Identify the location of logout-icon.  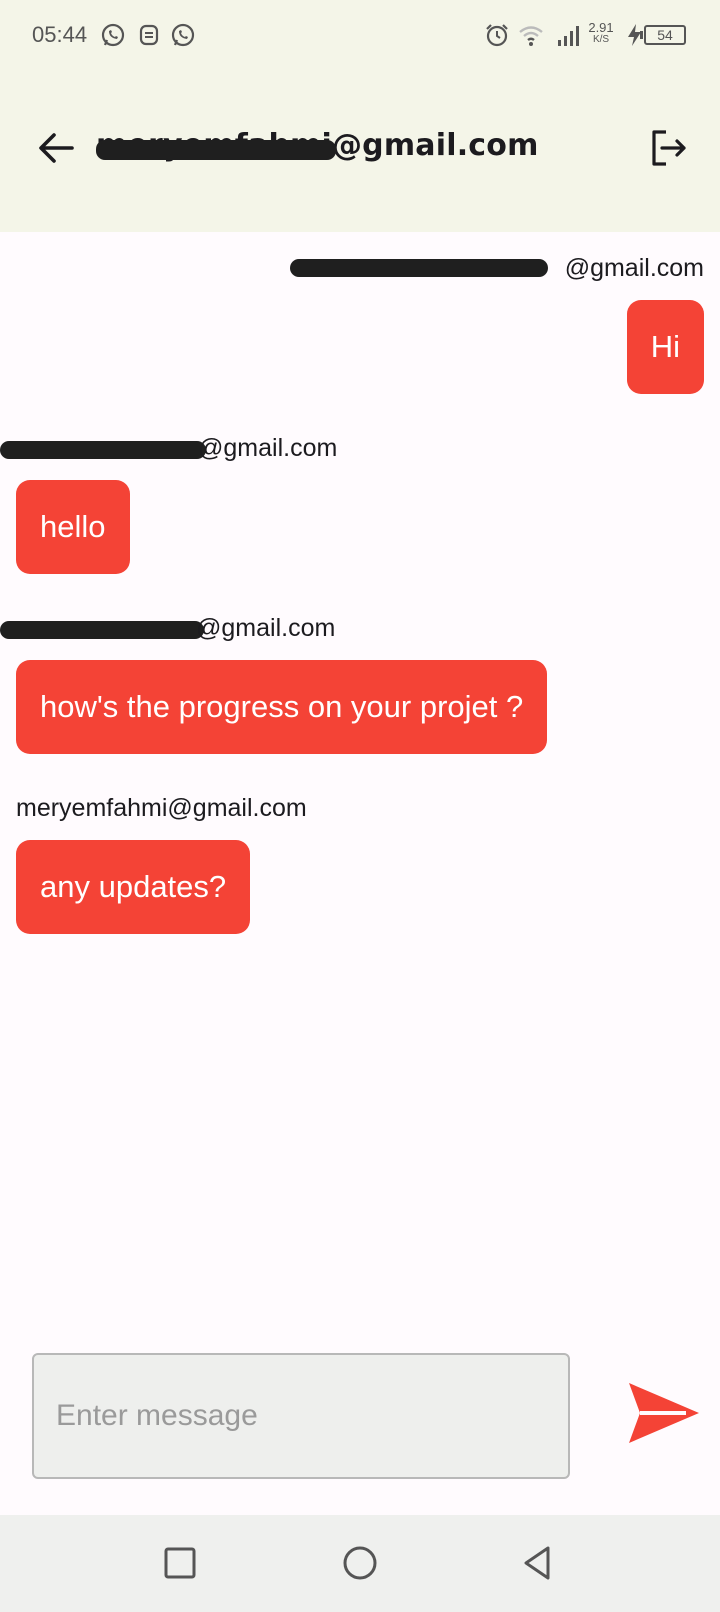
(669, 148).